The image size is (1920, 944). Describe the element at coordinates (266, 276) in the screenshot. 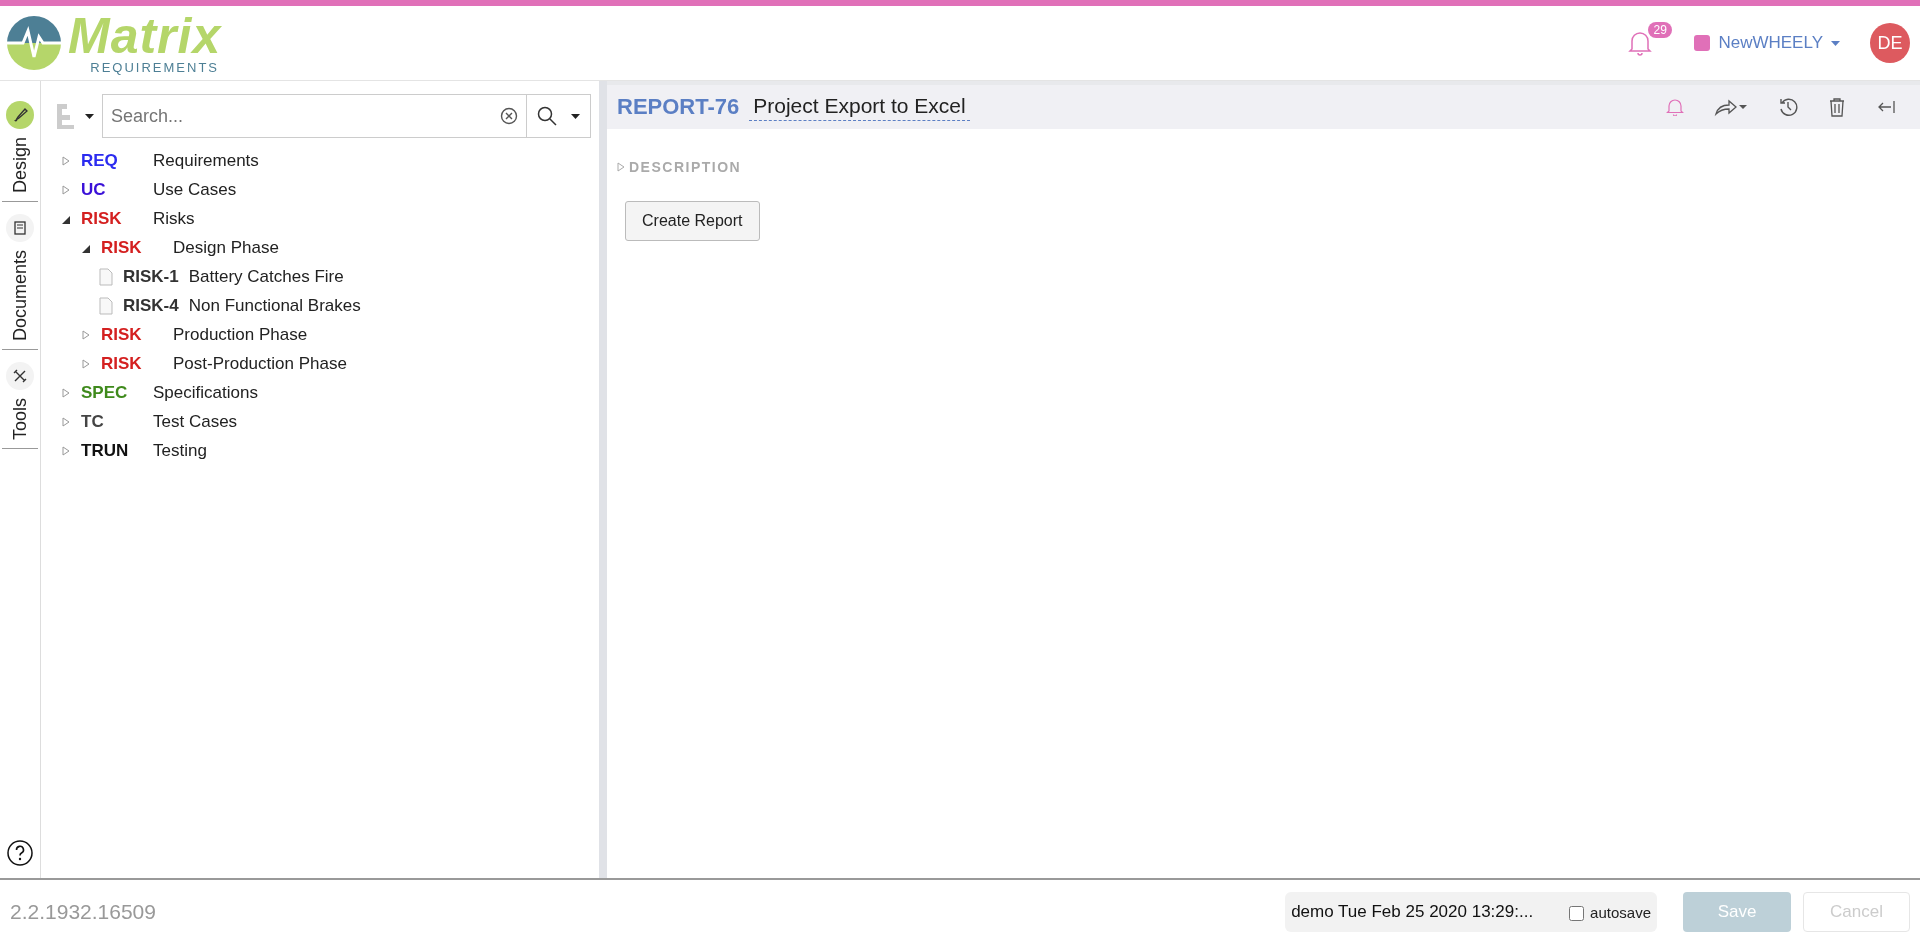

I see `tree-item-label: Battery Catches Fire` at that location.